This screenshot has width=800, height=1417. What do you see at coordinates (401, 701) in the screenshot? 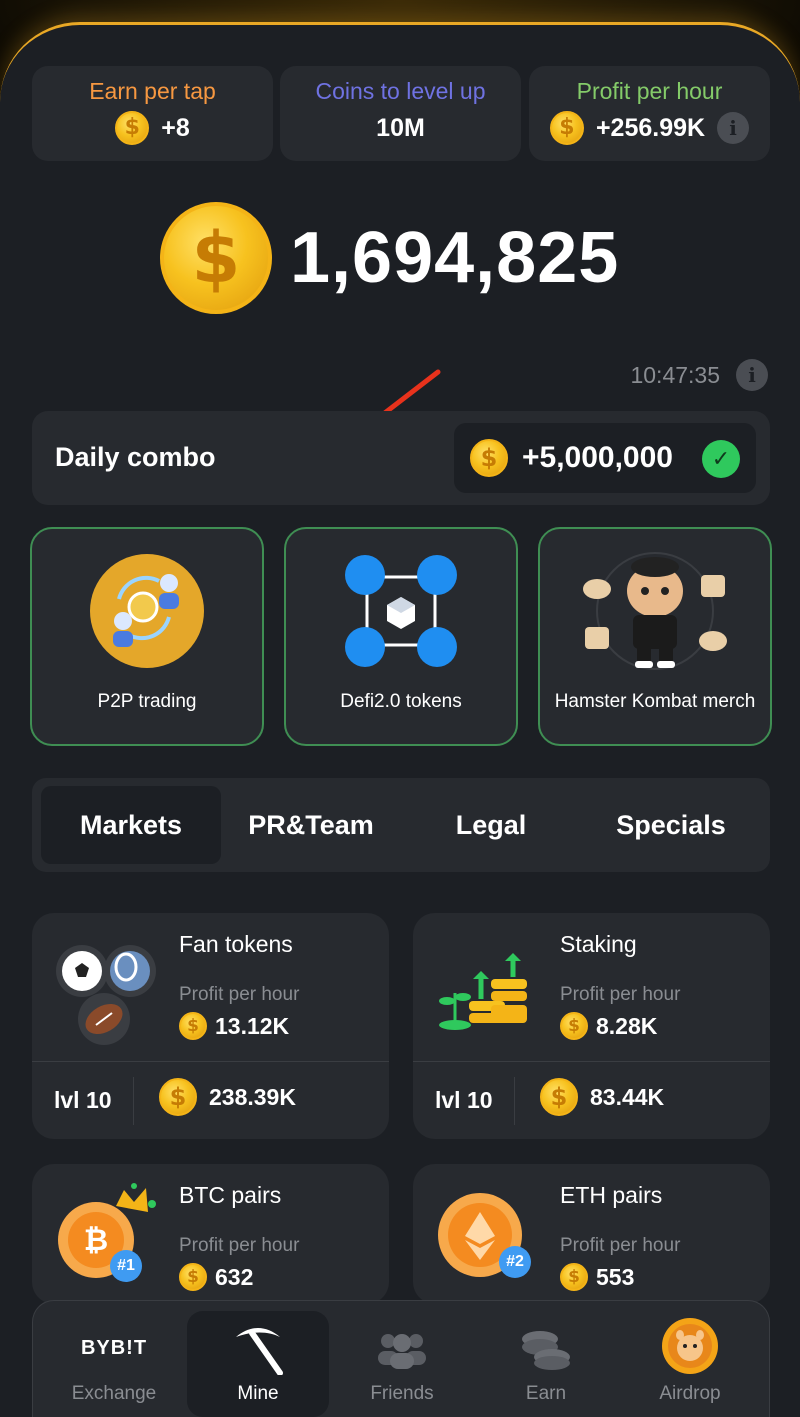
I see `card-label: Defi2.0 tokens` at bounding box center [401, 701].